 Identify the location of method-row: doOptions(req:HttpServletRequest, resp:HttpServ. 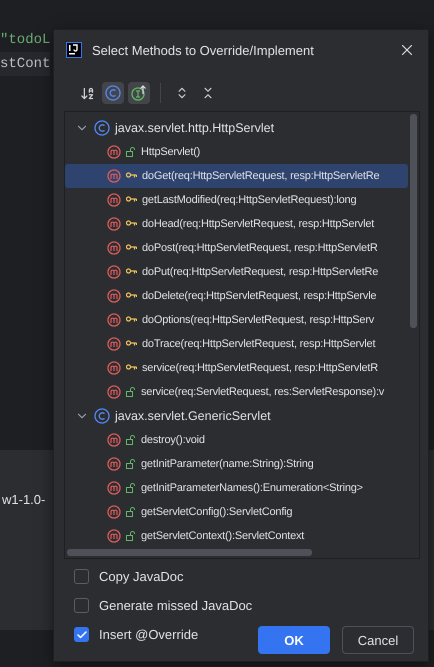
(236, 320).